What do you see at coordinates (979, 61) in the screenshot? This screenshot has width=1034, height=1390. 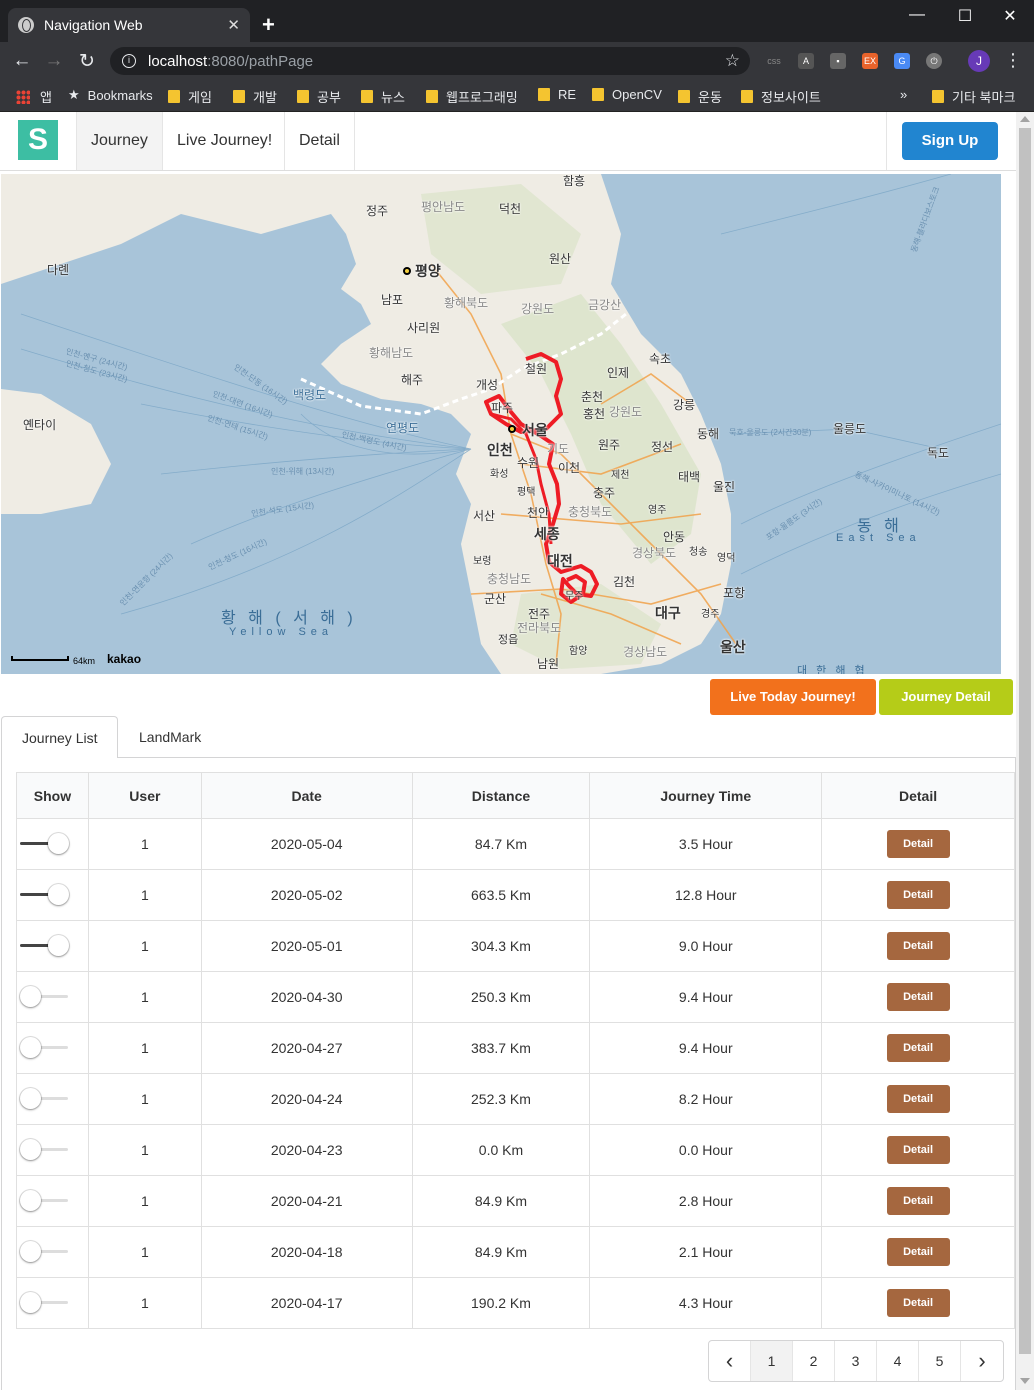 I see `profile-avatar: J` at bounding box center [979, 61].